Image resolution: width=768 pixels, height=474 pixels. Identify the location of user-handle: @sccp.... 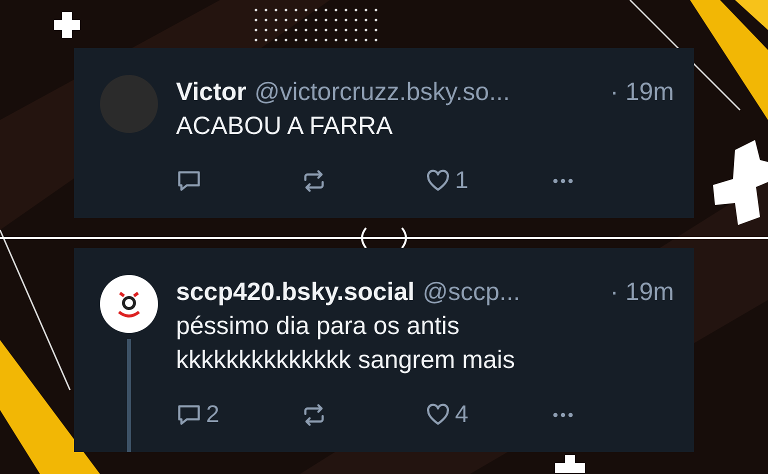
(471, 292).